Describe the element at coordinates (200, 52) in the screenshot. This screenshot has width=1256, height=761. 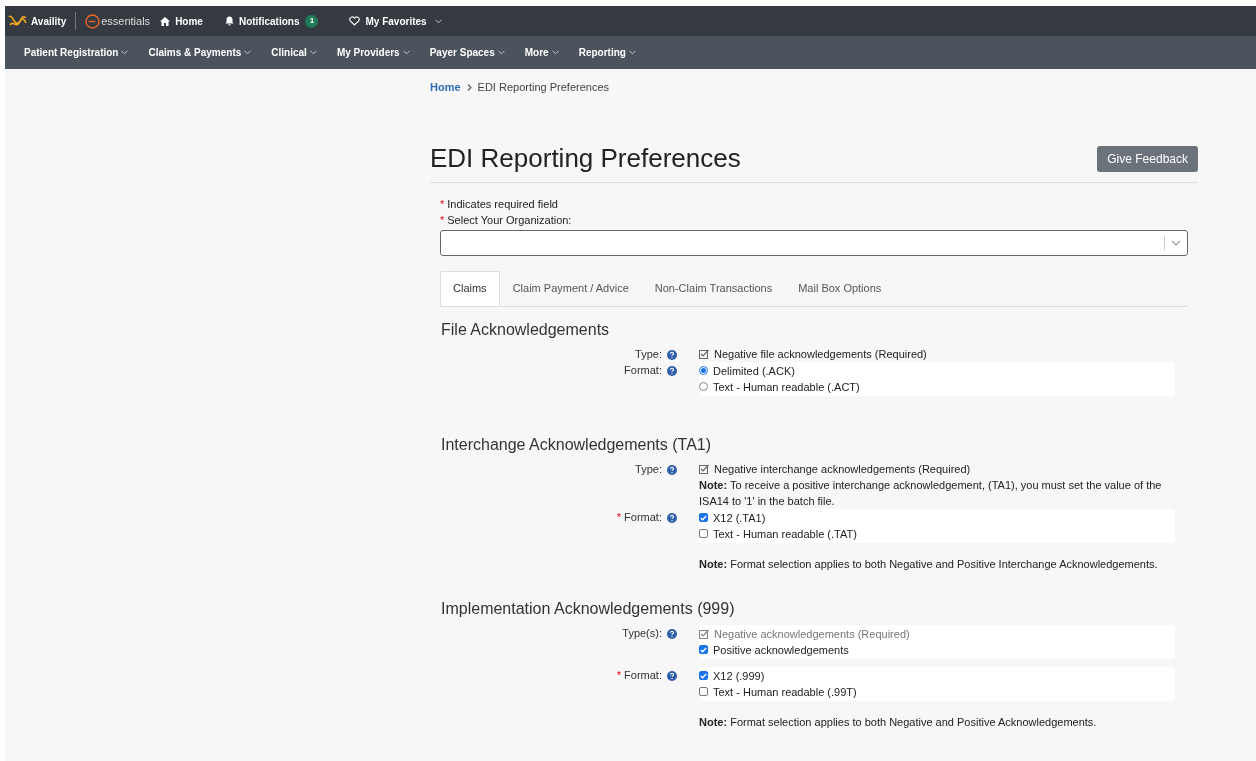
I see `nav-menu-item: Claims & Payments` at that location.